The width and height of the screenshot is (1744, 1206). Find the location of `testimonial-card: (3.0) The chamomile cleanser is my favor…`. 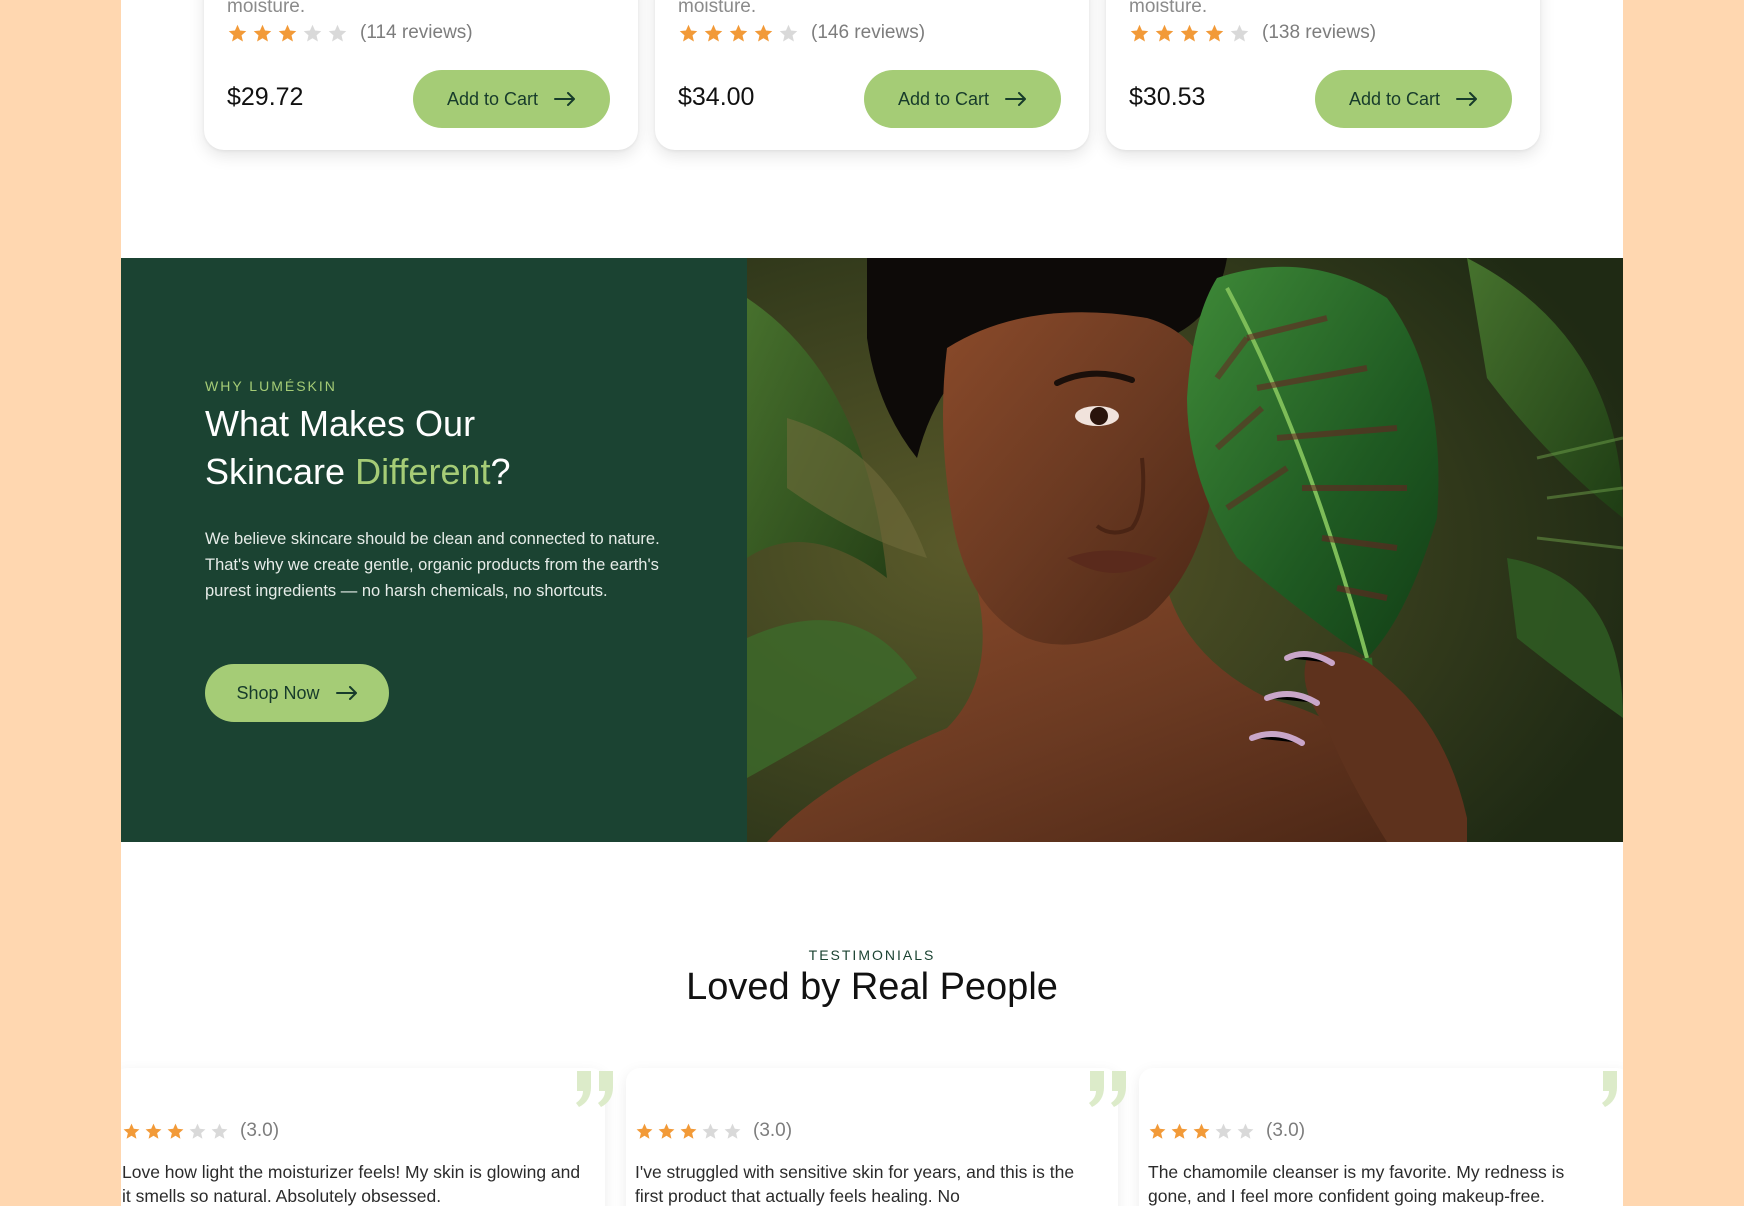

testimonial-card: (3.0) The chamomile cleanser is my favor… is located at coordinates (1381, 1137).